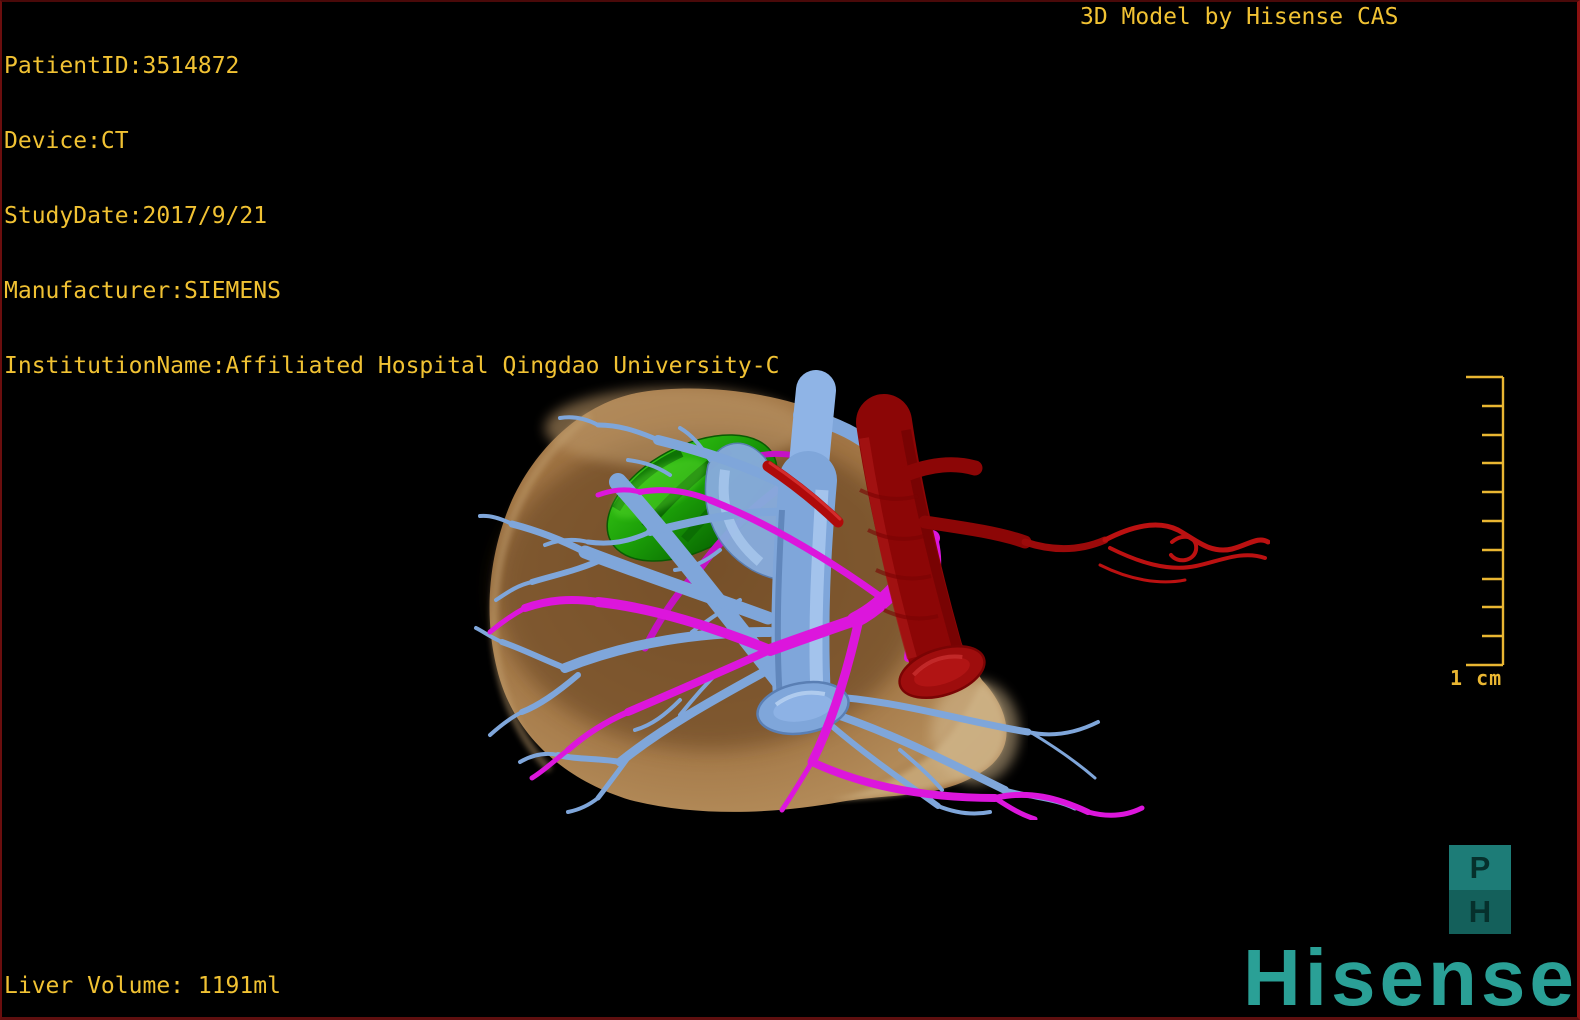 Image resolution: width=1580 pixels, height=1020 pixels. What do you see at coordinates (142, 986) in the screenshot?
I see `liver-volume-readout: Liver Volume: 1191ml` at bounding box center [142, 986].